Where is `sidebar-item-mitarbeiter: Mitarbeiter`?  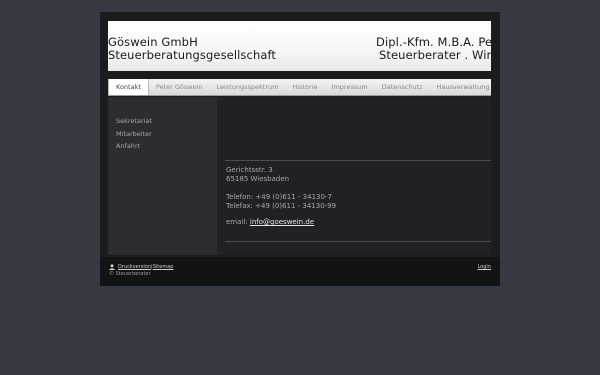
sidebar-item-mitarbeiter: Mitarbeiter is located at coordinates (166, 134).